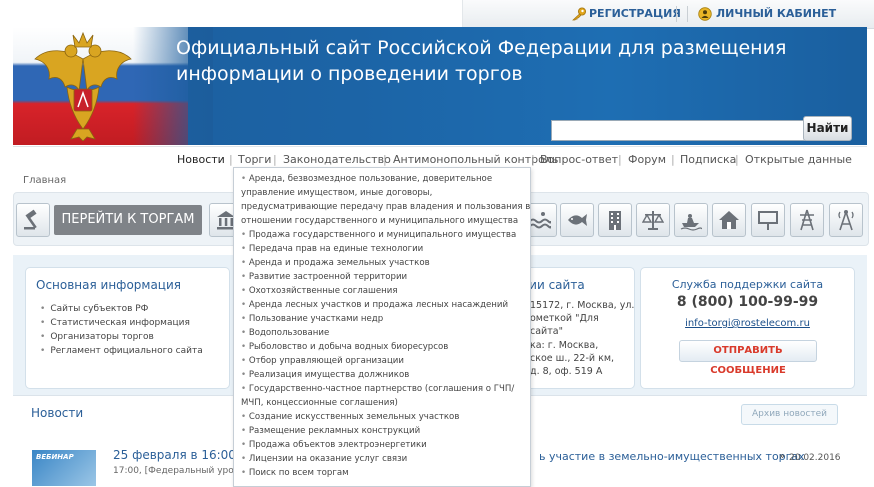 The height and width of the screenshot is (487, 874). What do you see at coordinates (579, 159) in the screenshot?
I see `nav-item-faq: Вопрос-ответ` at bounding box center [579, 159].